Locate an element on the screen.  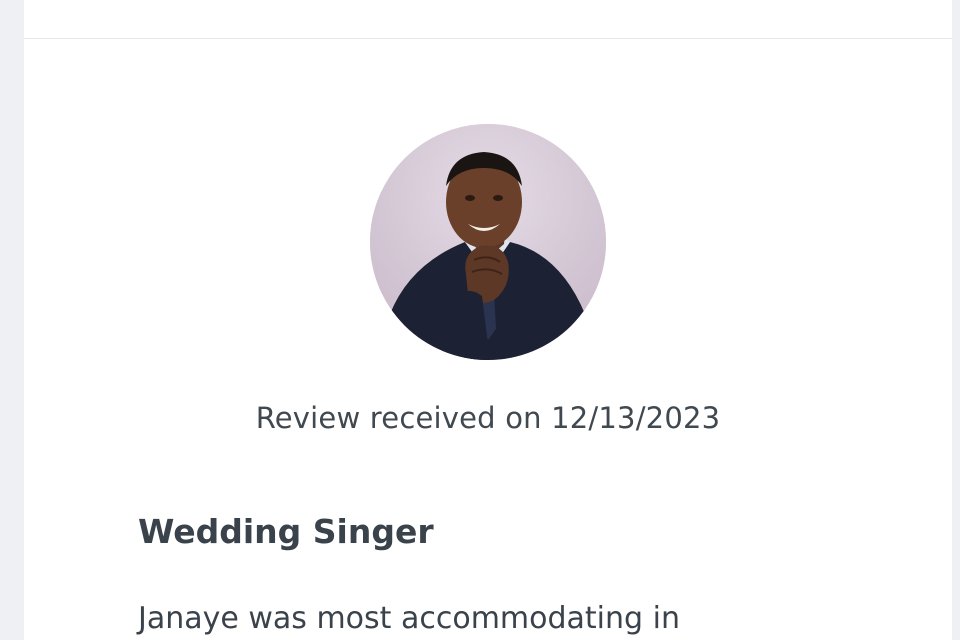
reviewer-avatar is located at coordinates (488, 242).